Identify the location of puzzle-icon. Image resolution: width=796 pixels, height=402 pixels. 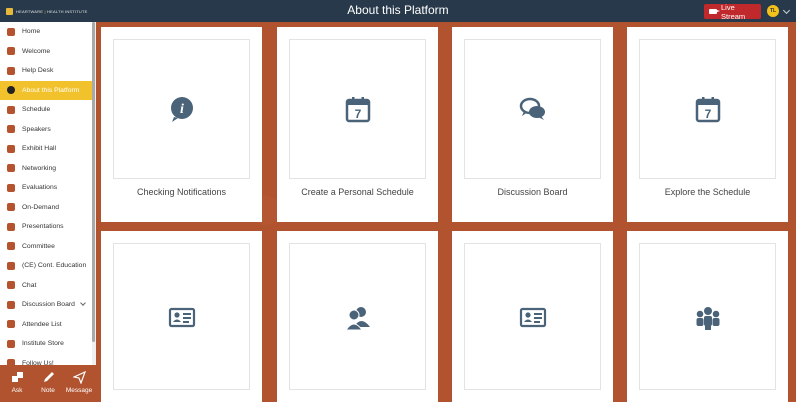
(17, 377).